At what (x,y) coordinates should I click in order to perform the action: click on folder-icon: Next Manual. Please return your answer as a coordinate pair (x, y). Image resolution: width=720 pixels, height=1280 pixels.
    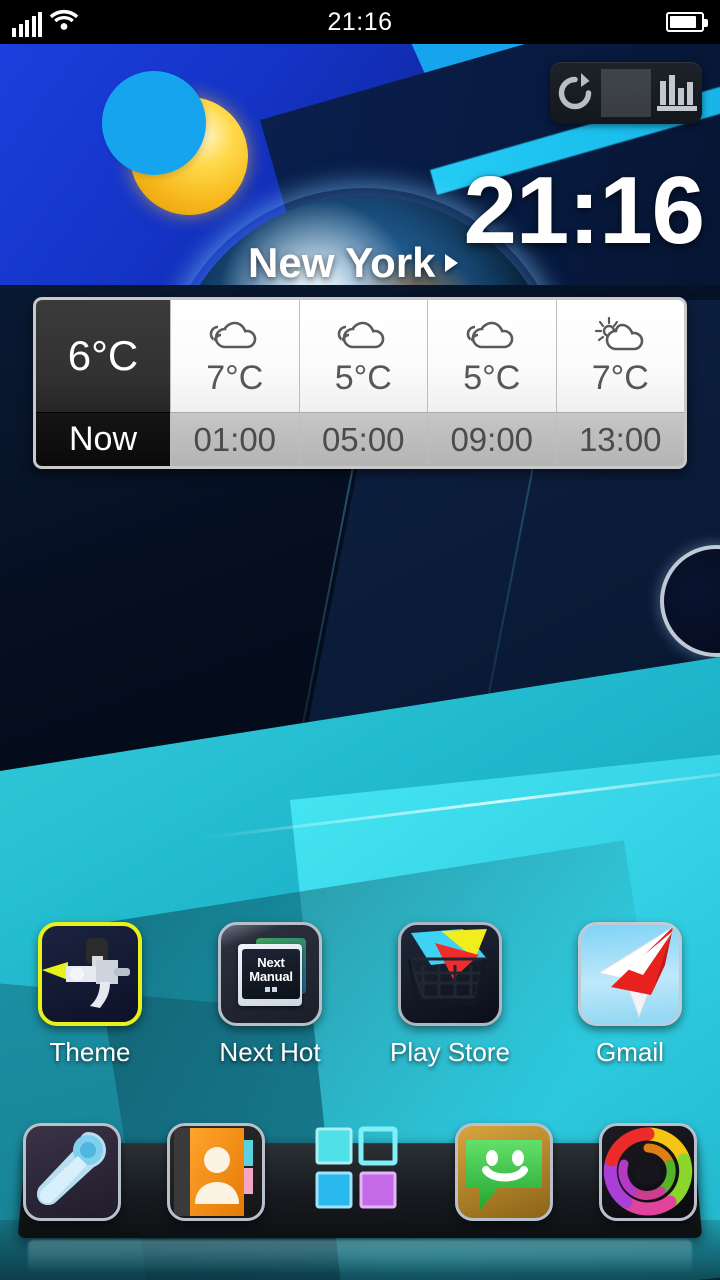
    Looking at the image, I should click on (270, 974).